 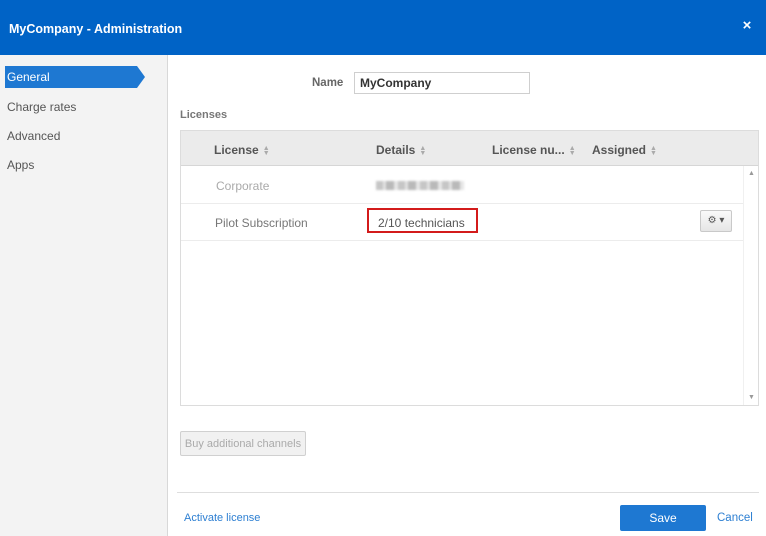 I want to click on name-input, so click(x=442, y=83).